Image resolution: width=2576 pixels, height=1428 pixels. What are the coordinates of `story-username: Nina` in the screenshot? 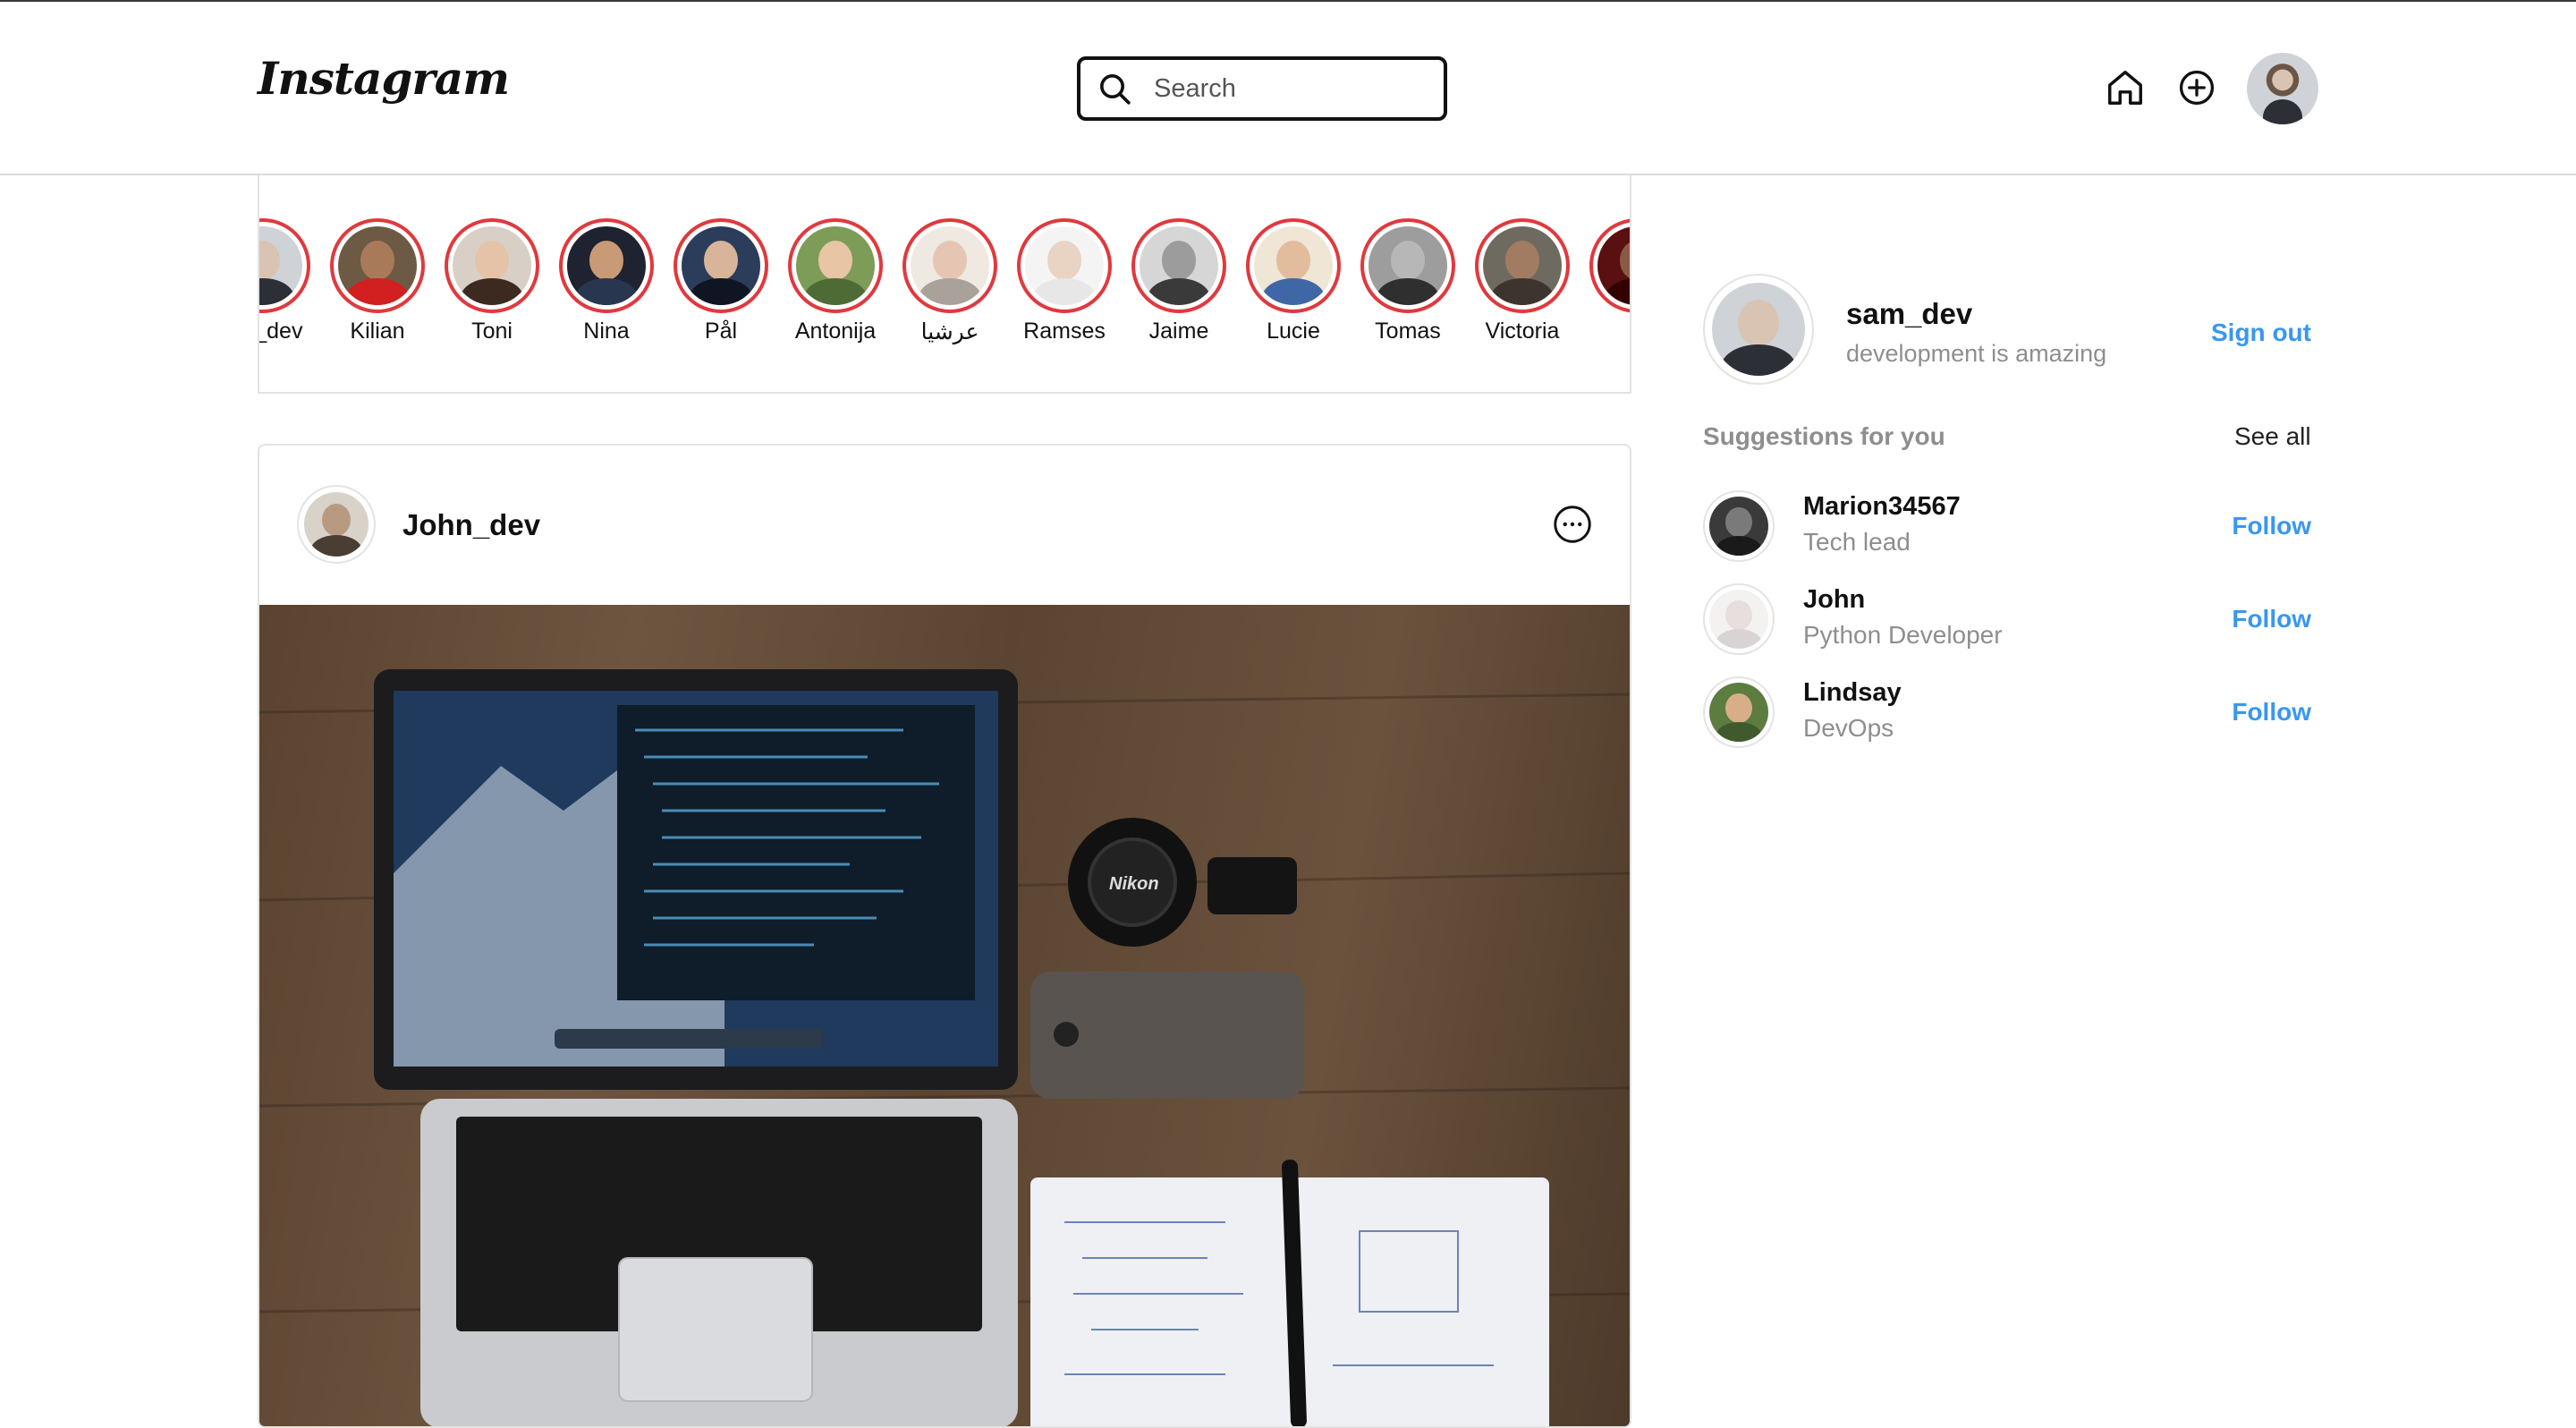 It's located at (606, 331).